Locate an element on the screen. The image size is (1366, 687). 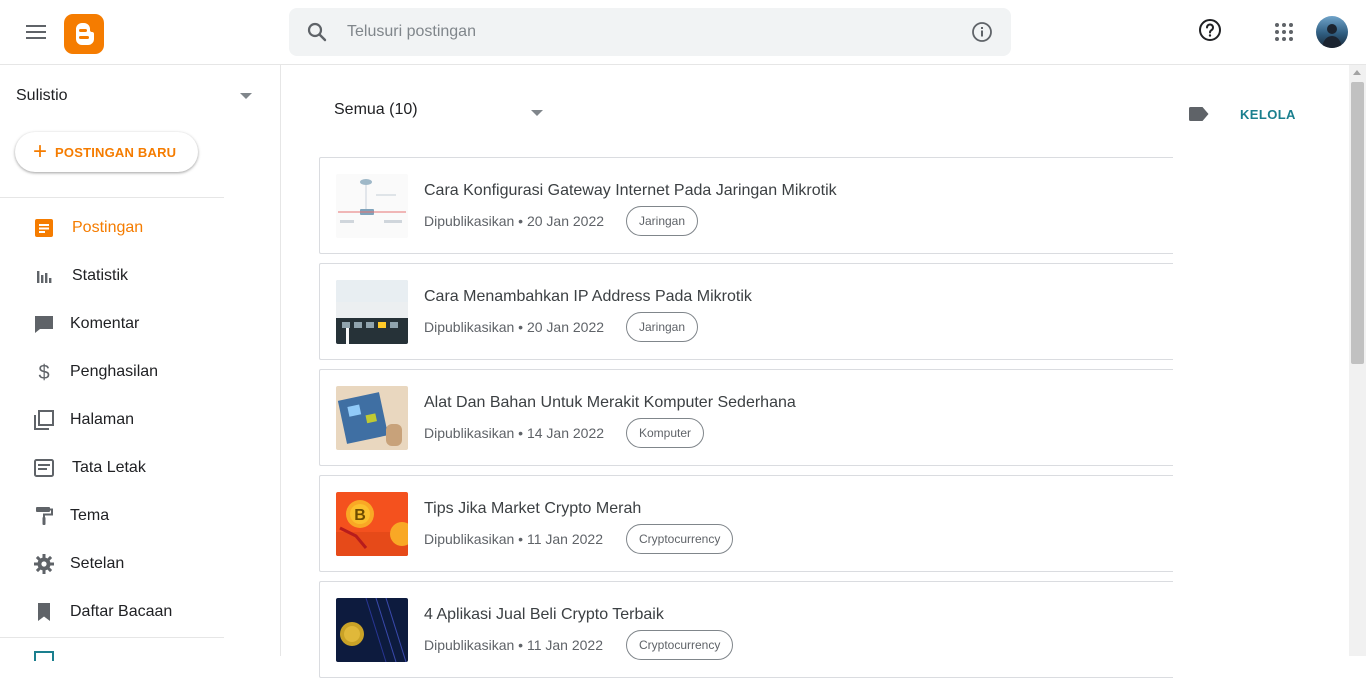
svg-text: B is located at coordinates (360, 515).